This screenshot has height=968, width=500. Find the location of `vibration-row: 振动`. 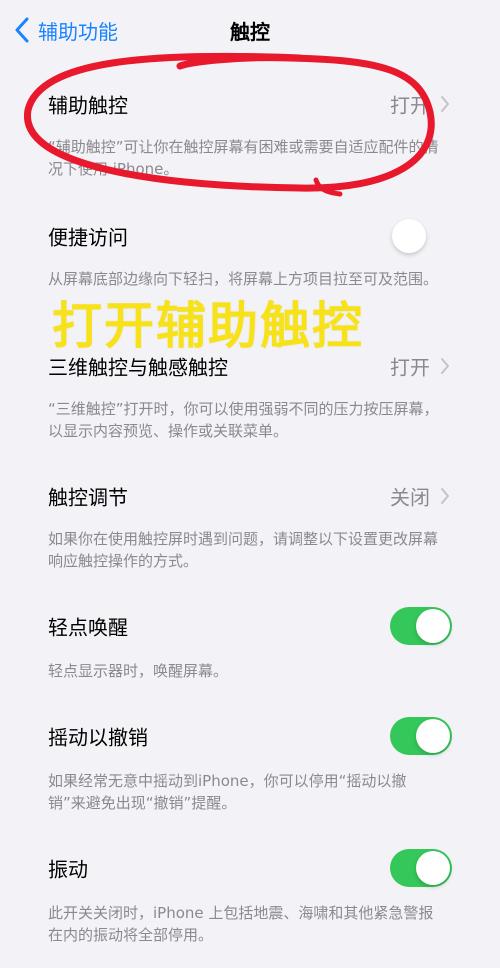

vibration-row: 振动 is located at coordinates (250, 868).